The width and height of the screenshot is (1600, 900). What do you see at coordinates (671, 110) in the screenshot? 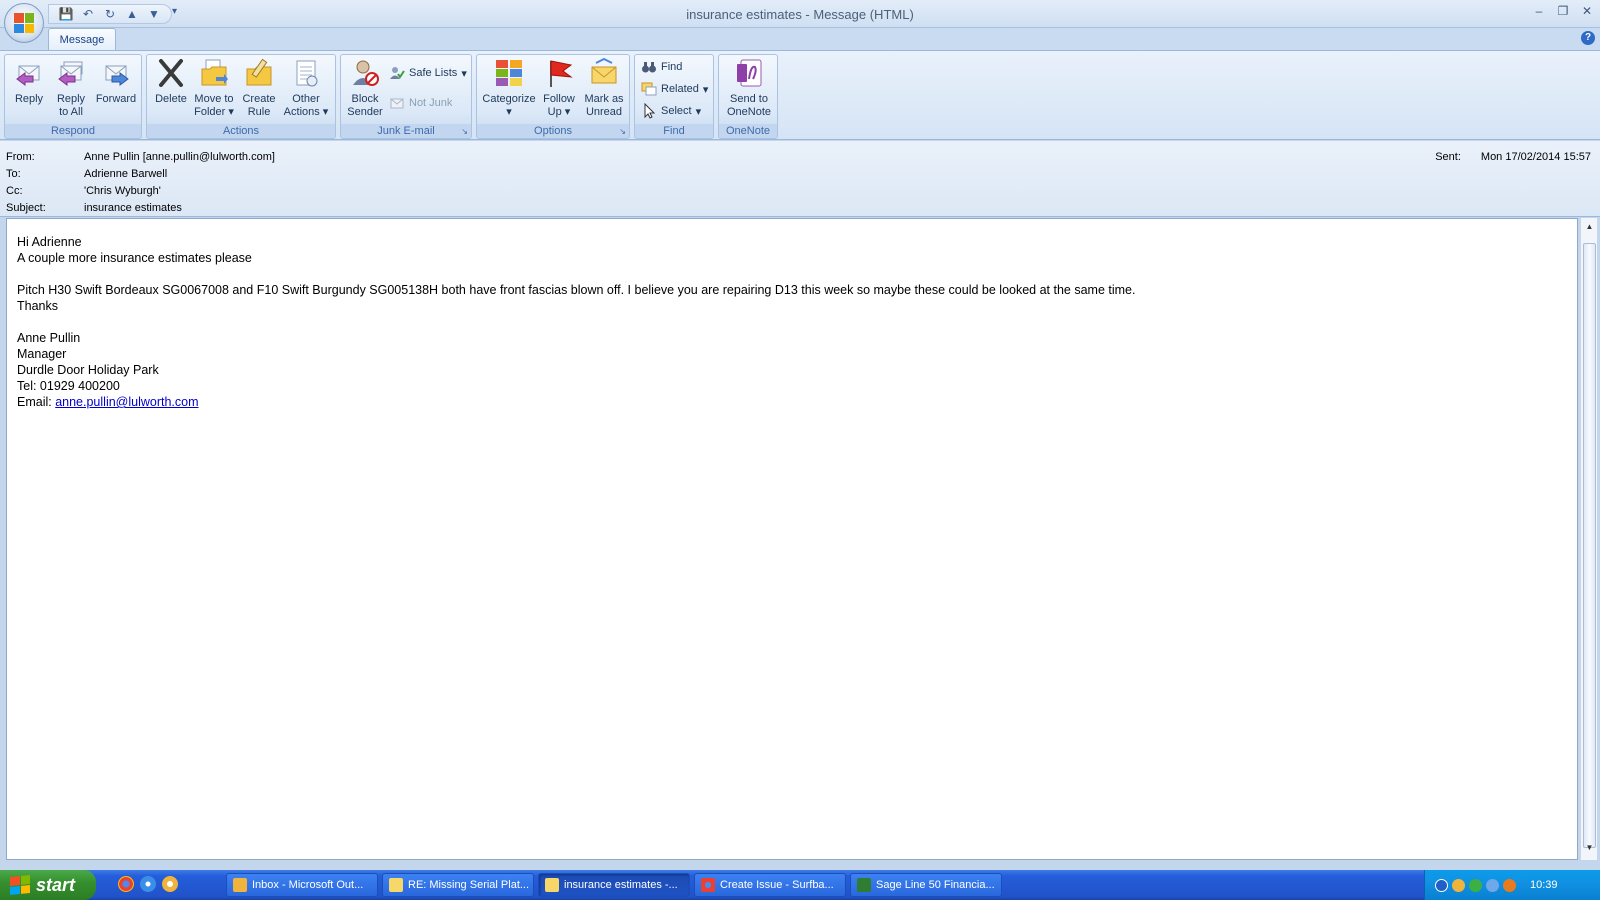
I see `select-button: Select ▾` at bounding box center [671, 110].